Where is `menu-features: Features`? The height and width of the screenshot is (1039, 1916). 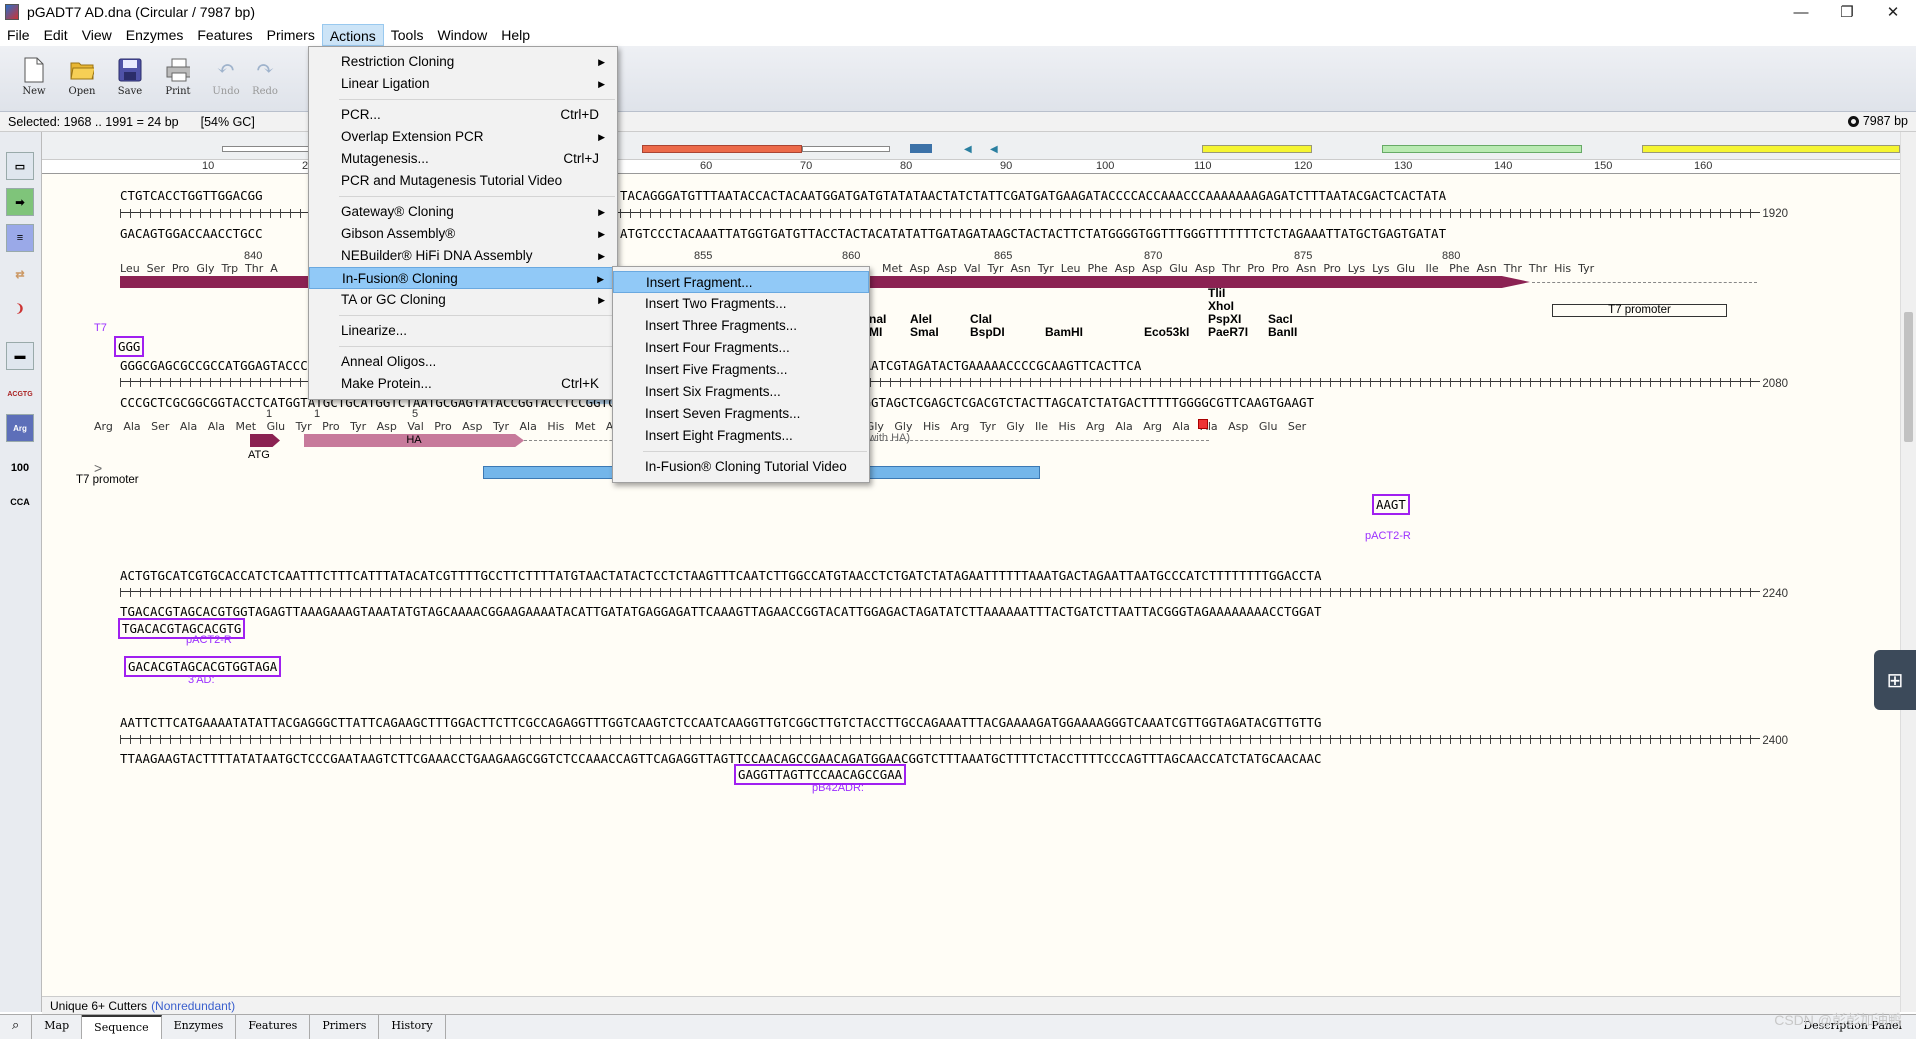 menu-features: Features is located at coordinates (224, 35).